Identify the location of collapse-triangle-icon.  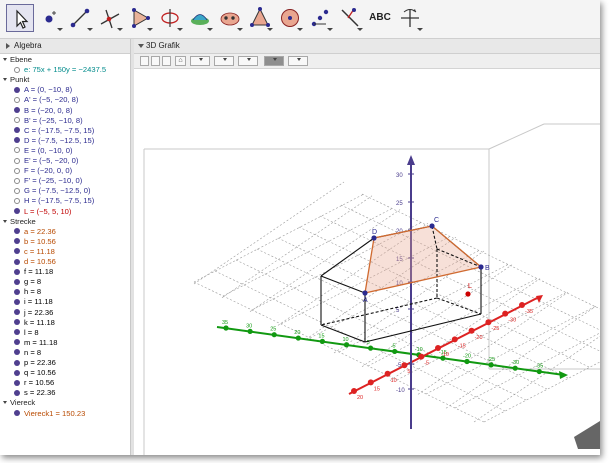
(8, 46).